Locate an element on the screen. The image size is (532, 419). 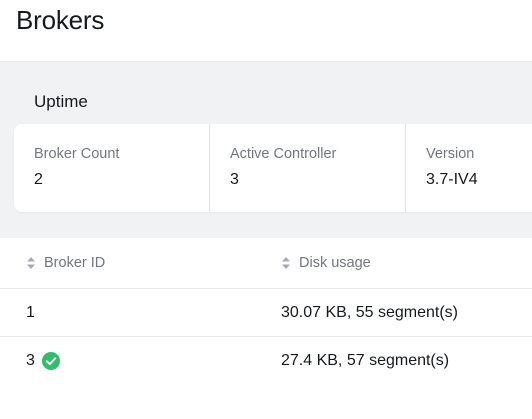
table-row: 1 30.07 KB, 55 segment(s) is located at coordinates (266, 313).